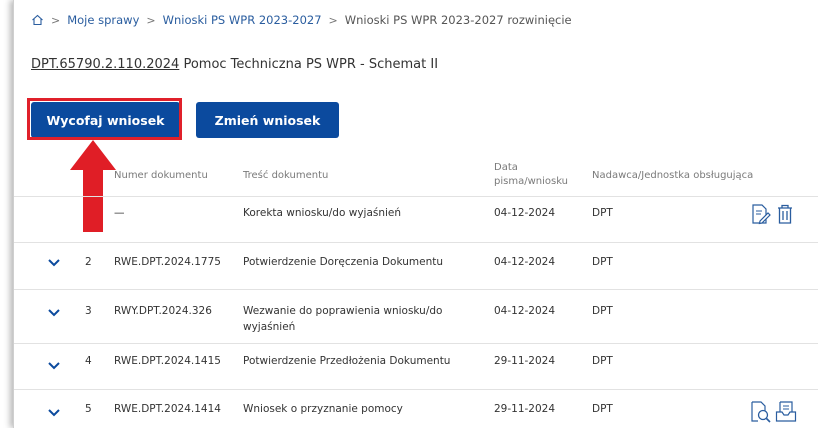 Image resolution: width=818 pixels, height=428 pixels. Describe the element at coordinates (88, 262) in the screenshot. I see `cell-number: 2` at that location.